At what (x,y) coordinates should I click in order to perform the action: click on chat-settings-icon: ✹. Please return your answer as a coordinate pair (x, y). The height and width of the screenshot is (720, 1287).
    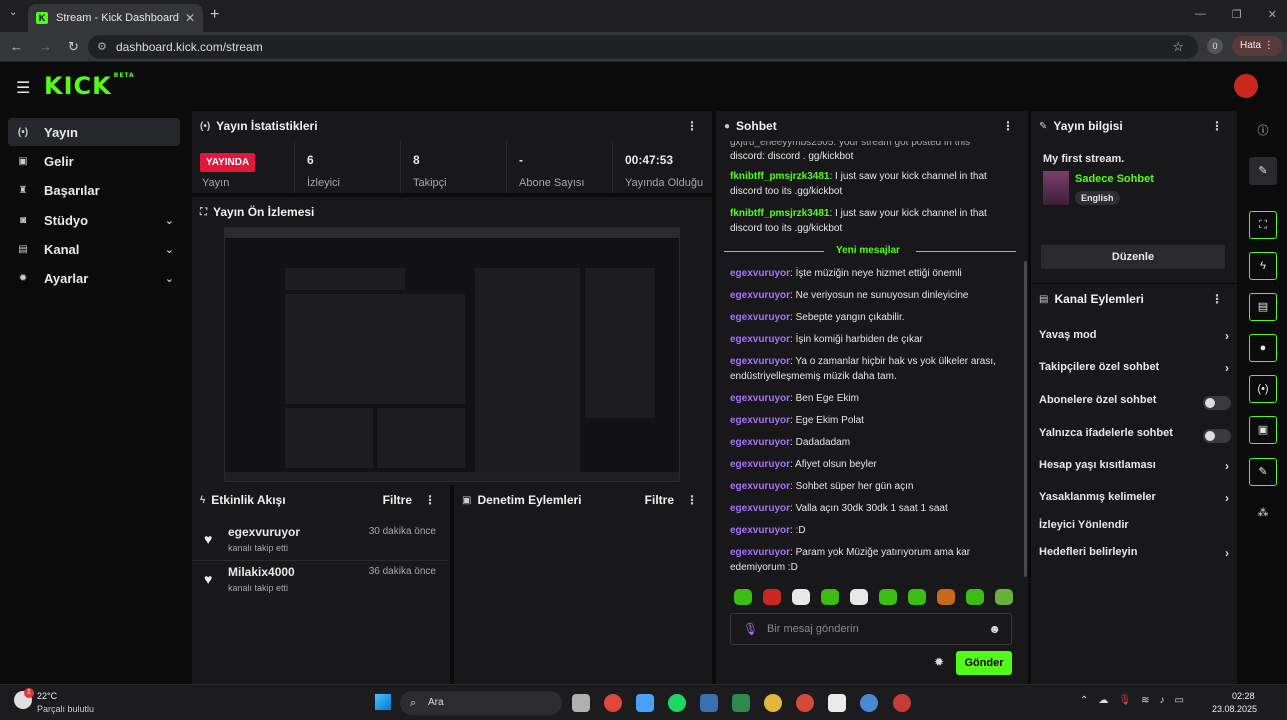
    Looking at the image, I should click on (939, 662).